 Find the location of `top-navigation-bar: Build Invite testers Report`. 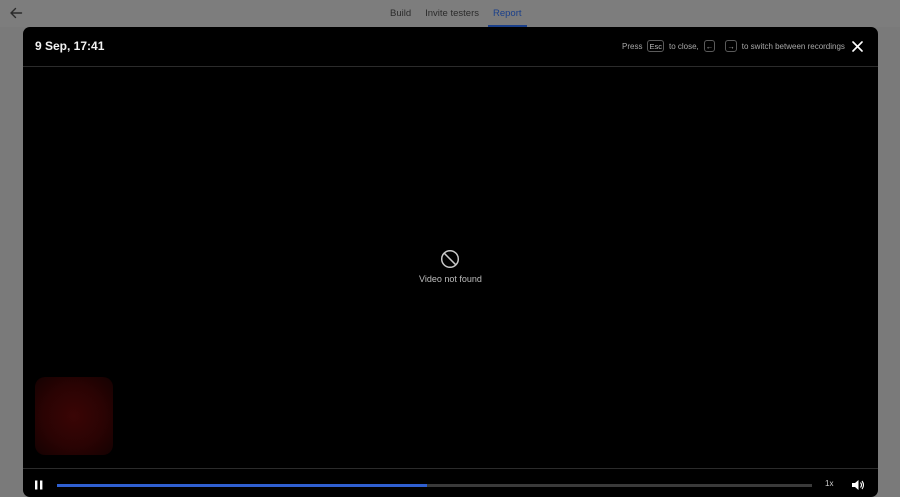

top-navigation-bar: Build Invite testers Report is located at coordinates (450, 13).